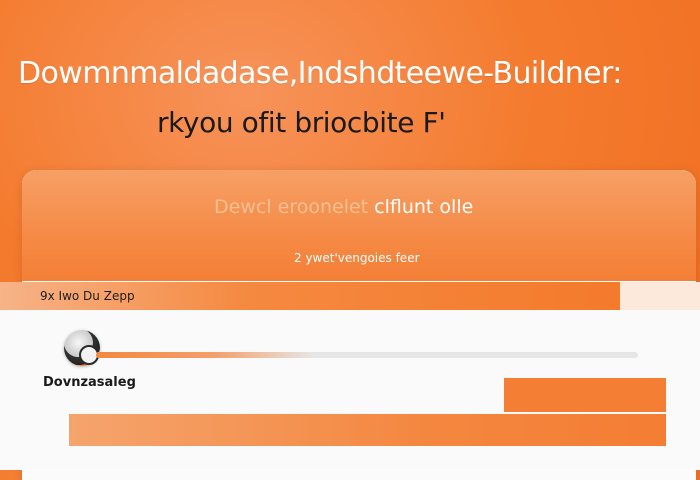 This screenshot has width=700, height=480. What do you see at coordinates (357, 258) in the screenshot?
I see `card-header-subtitle: 2 ywet'vengoies feer` at bounding box center [357, 258].